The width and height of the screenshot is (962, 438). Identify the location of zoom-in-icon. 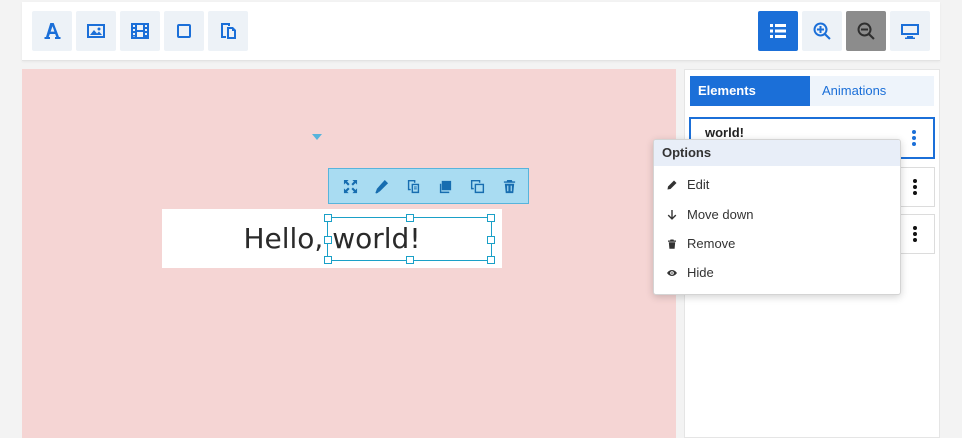
(822, 31).